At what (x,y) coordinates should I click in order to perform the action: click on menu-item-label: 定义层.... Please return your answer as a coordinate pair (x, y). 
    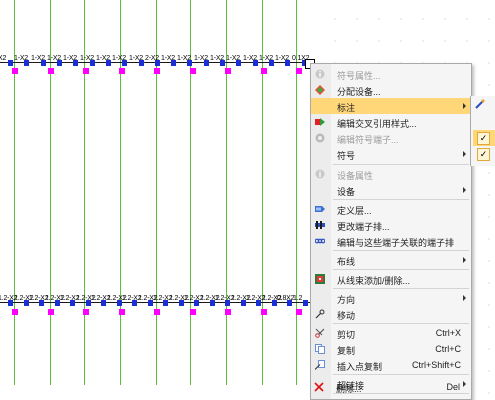
    Looking at the image, I should click on (354, 211).